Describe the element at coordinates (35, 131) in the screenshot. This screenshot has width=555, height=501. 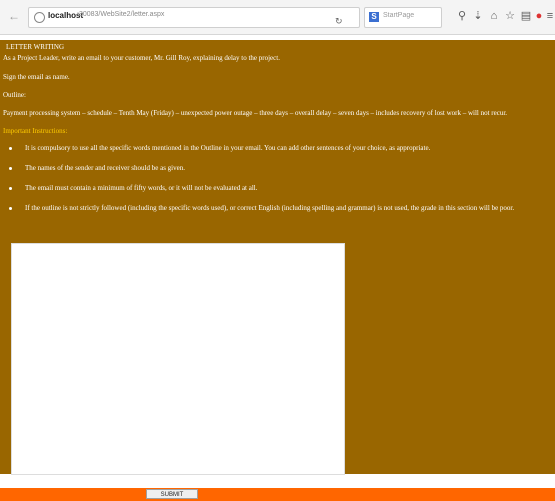
I see `instructions-label: Important Instructions:` at that location.